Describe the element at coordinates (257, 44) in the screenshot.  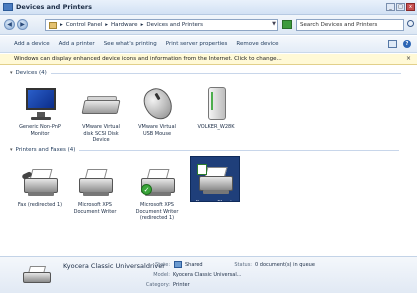
I see `remove-device-button: Remove device` at that location.